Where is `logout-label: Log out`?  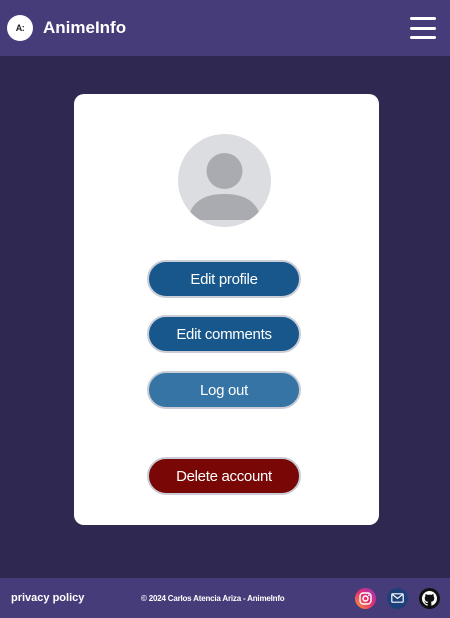 logout-label: Log out is located at coordinates (224, 390).